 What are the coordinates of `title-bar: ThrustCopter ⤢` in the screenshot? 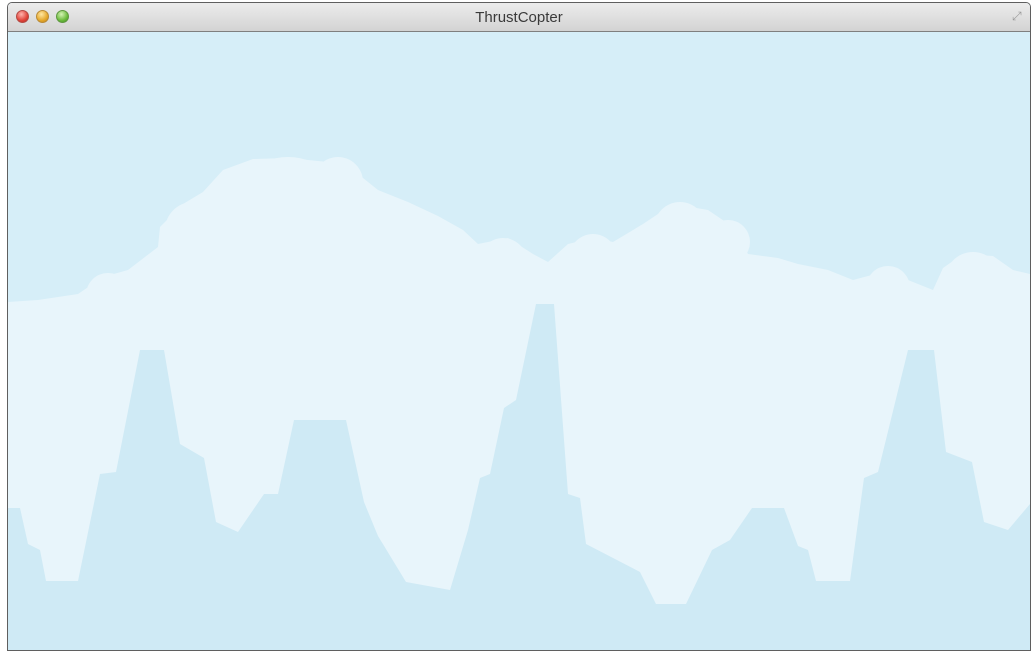 It's located at (519, 17).